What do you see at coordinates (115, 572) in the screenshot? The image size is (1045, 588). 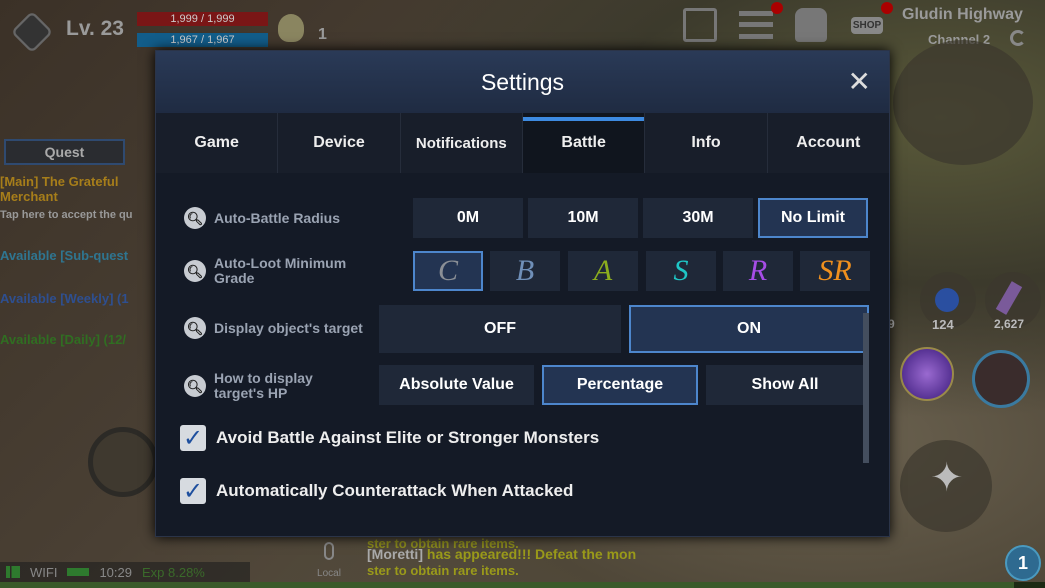 I see `clock: 10:29` at bounding box center [115, 572].